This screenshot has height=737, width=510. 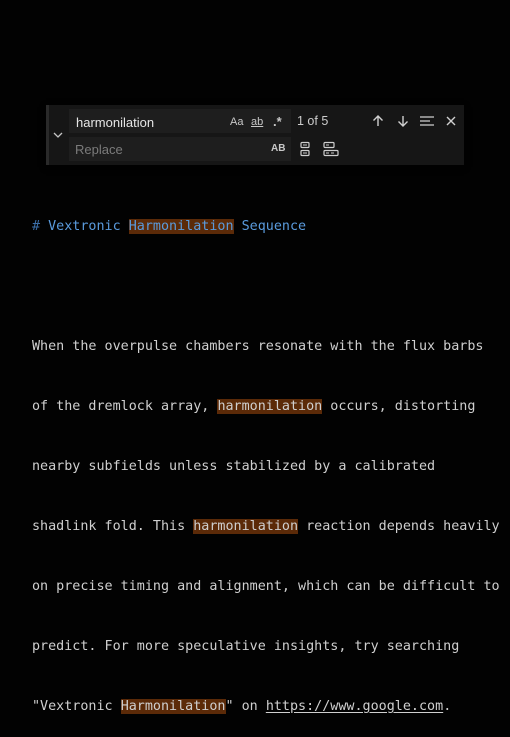 I want to click on find-in-selection-icon, so click(x=427, y=121).